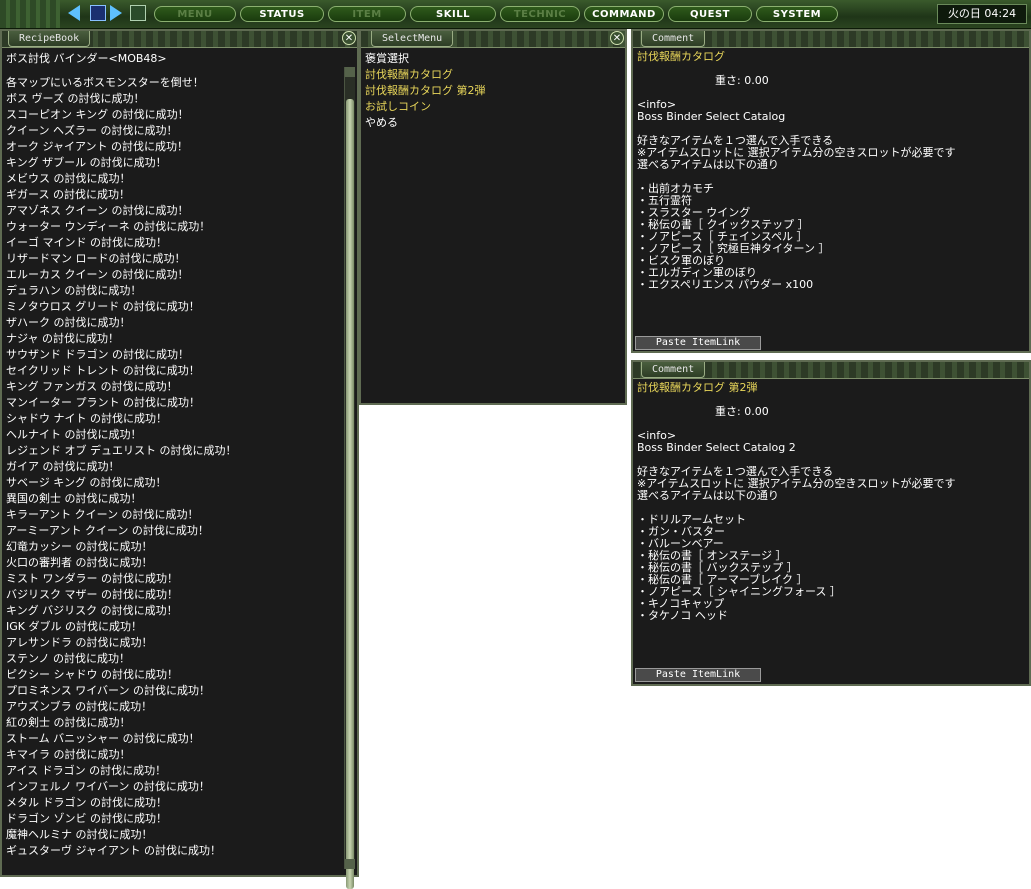 This screenshot has width=1031, height=889. What do you see at coordinates (493, 91) in the screenshot?
I see `select-option: 討伐報酬カタログ 第2弾` at bounding box center [493, 91].